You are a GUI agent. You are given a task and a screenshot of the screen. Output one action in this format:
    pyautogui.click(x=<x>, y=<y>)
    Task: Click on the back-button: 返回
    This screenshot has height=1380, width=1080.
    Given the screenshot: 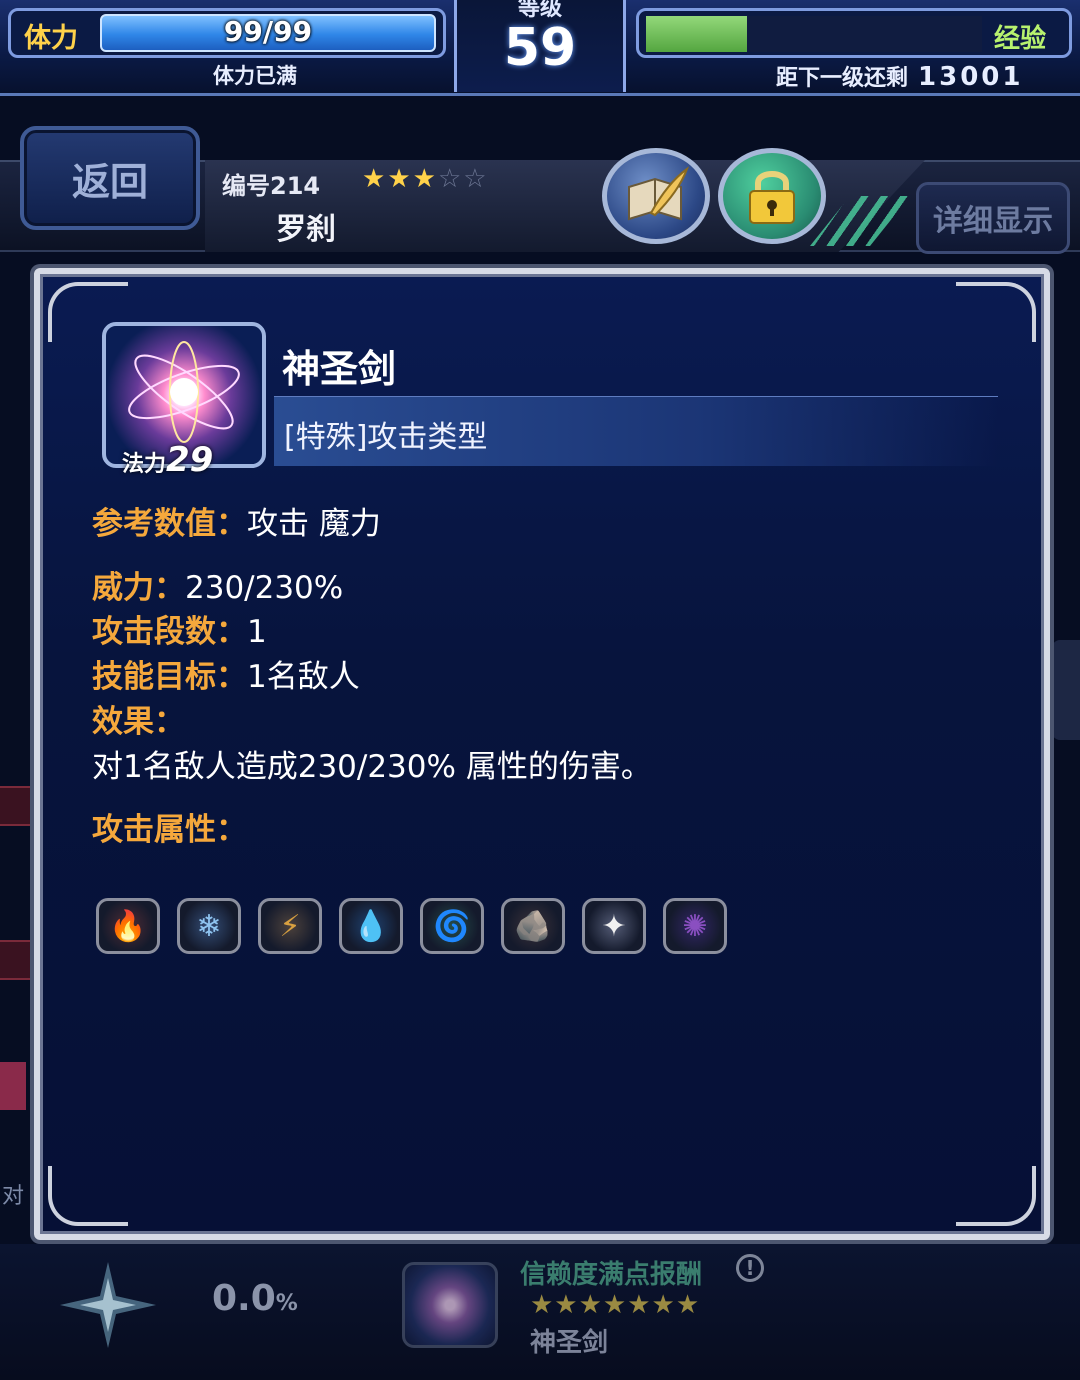 What is the action you would take?
    pyautogui.click(x=110, y=178)
    